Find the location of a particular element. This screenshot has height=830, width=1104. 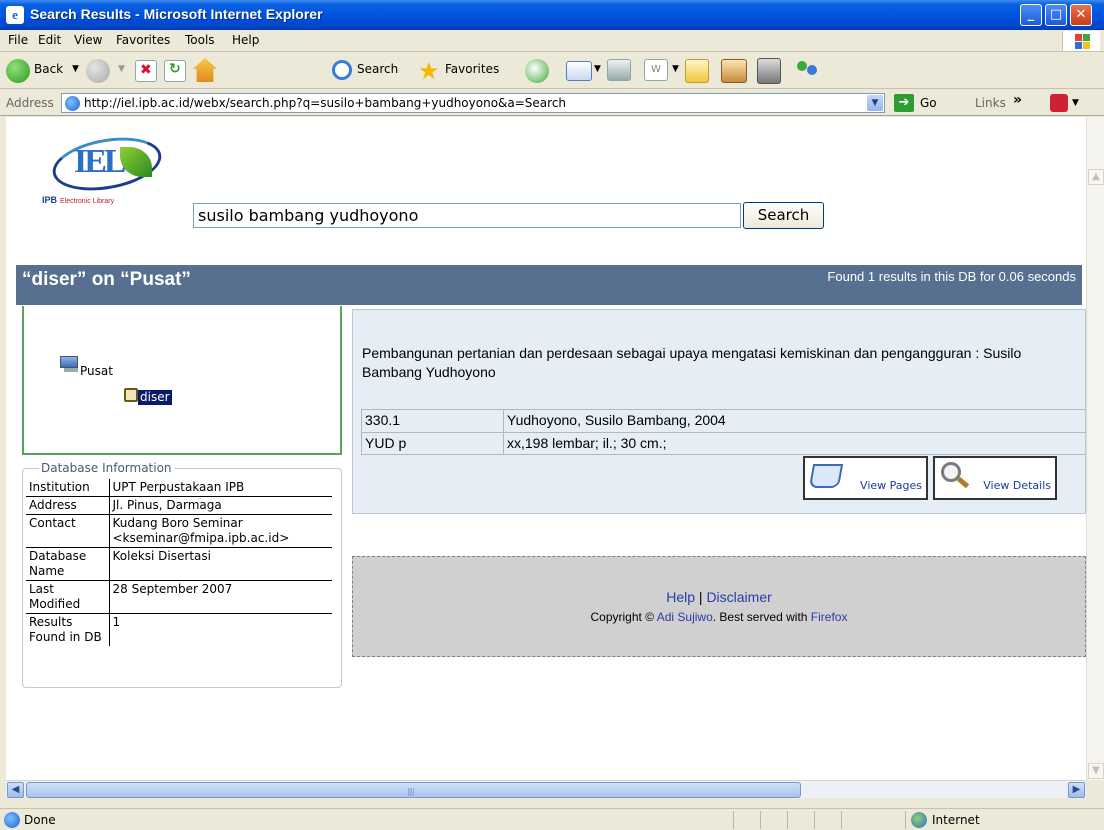

links-label: Links is located at coordinates (990, 103).